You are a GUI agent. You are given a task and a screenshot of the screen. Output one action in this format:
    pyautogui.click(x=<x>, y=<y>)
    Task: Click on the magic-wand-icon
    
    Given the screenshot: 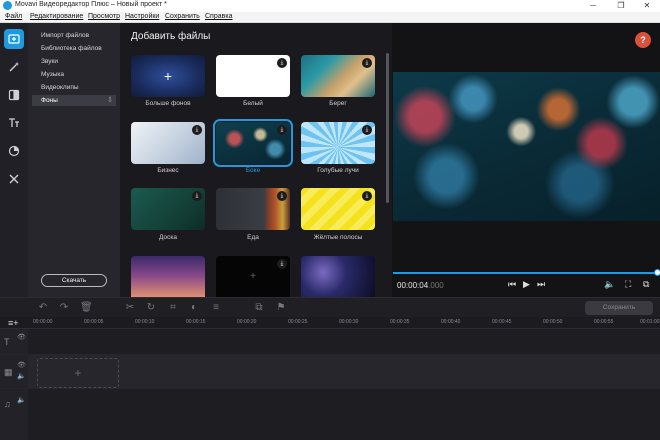 What is the action you would take?
    pyautogui.click(x=14, y=67)
    